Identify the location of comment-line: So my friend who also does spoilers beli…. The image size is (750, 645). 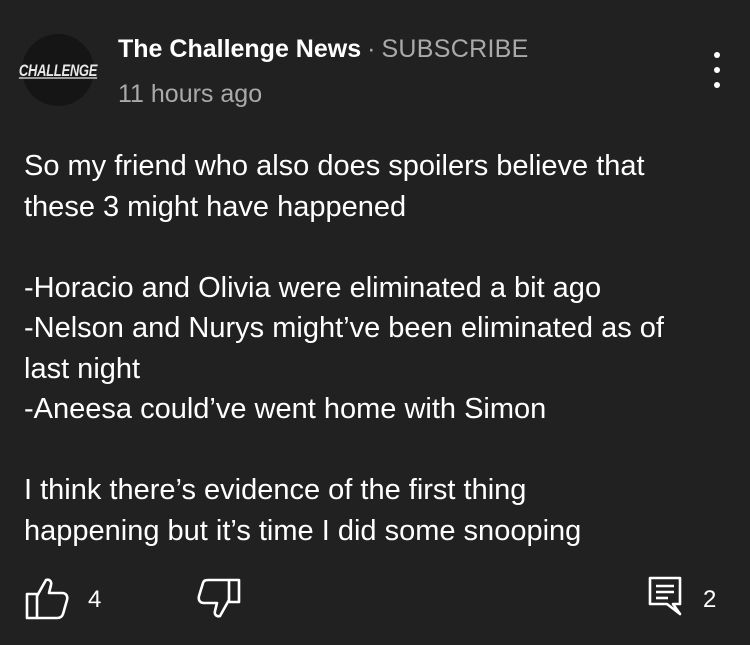
(334, 166).